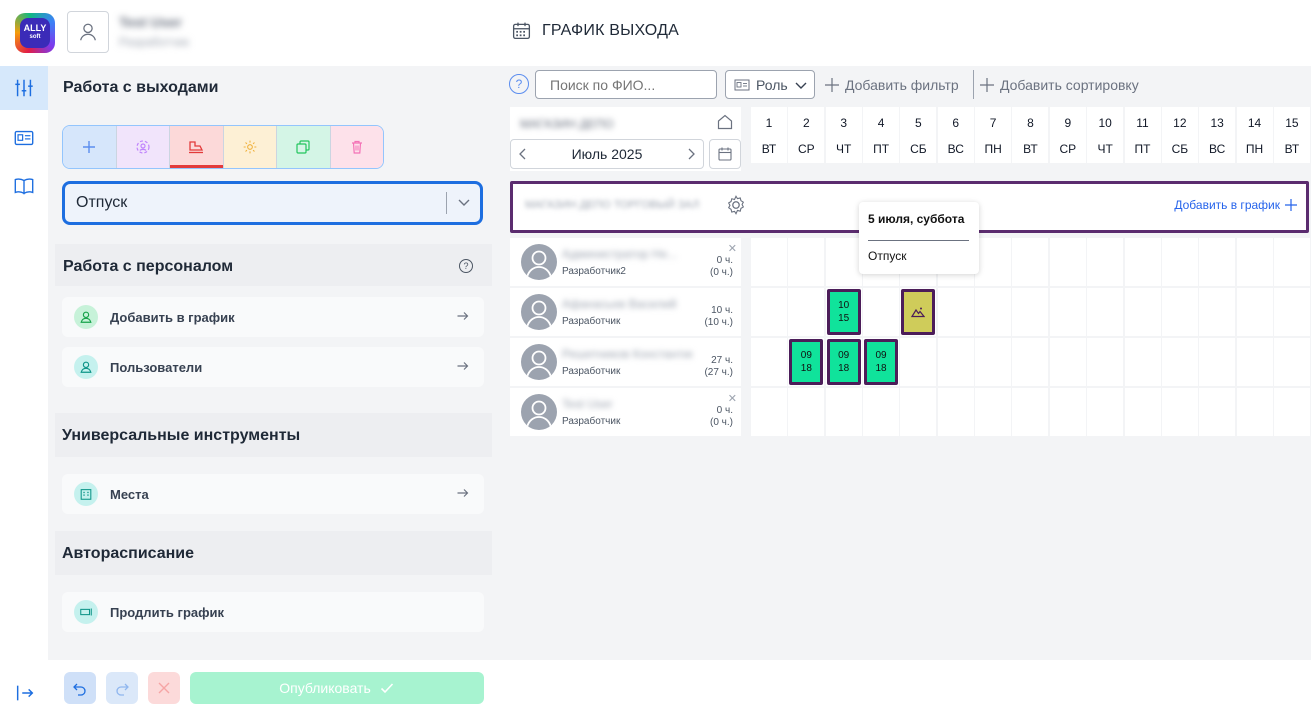 The image size is (1311, 716). I want to click on day-header: 2 СР, so click(806, 135).